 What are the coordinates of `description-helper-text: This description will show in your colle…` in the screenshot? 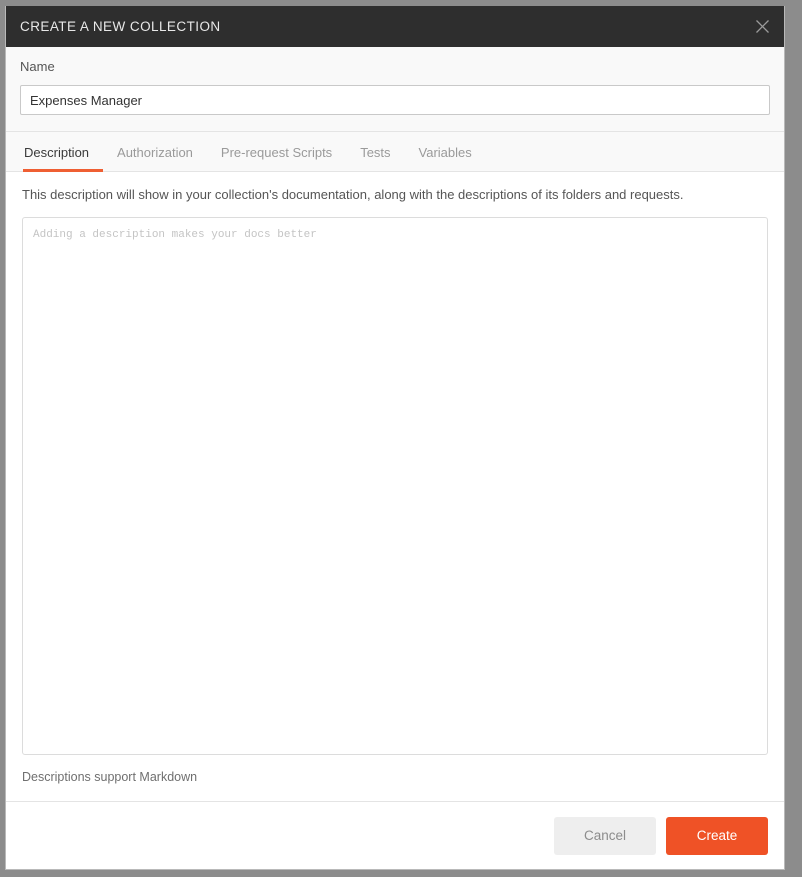 It's located at (353, 194).